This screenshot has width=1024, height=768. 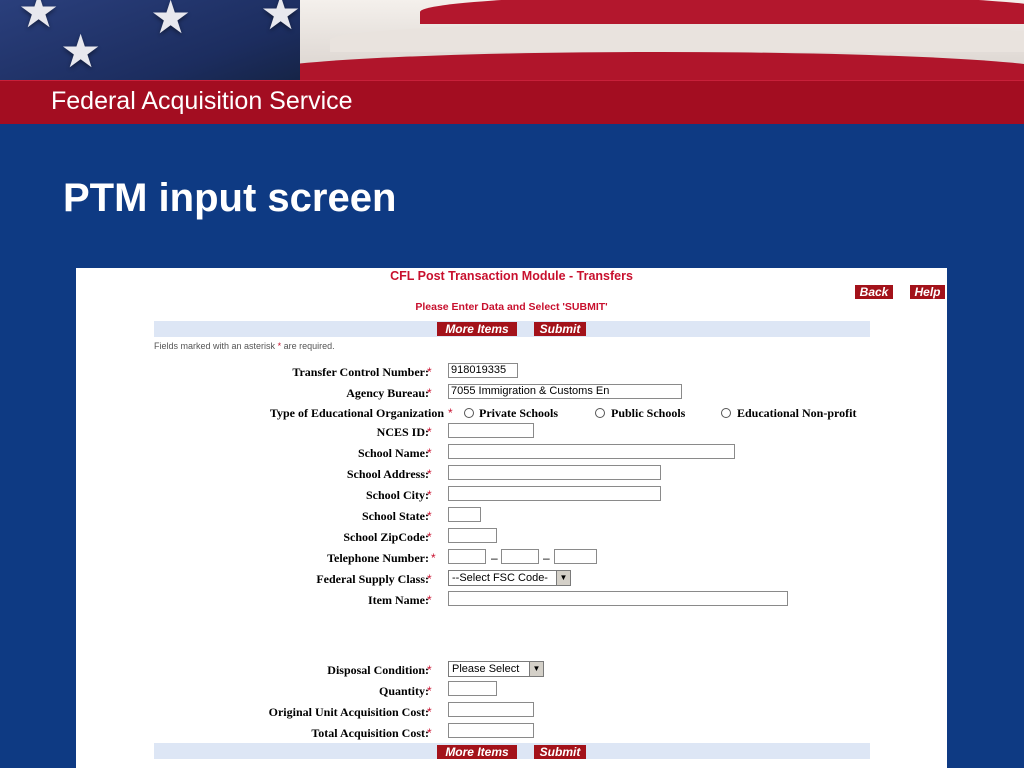 I want to click on flag-canton: ★ ★ ★ ★, so click(x=151, y=40).